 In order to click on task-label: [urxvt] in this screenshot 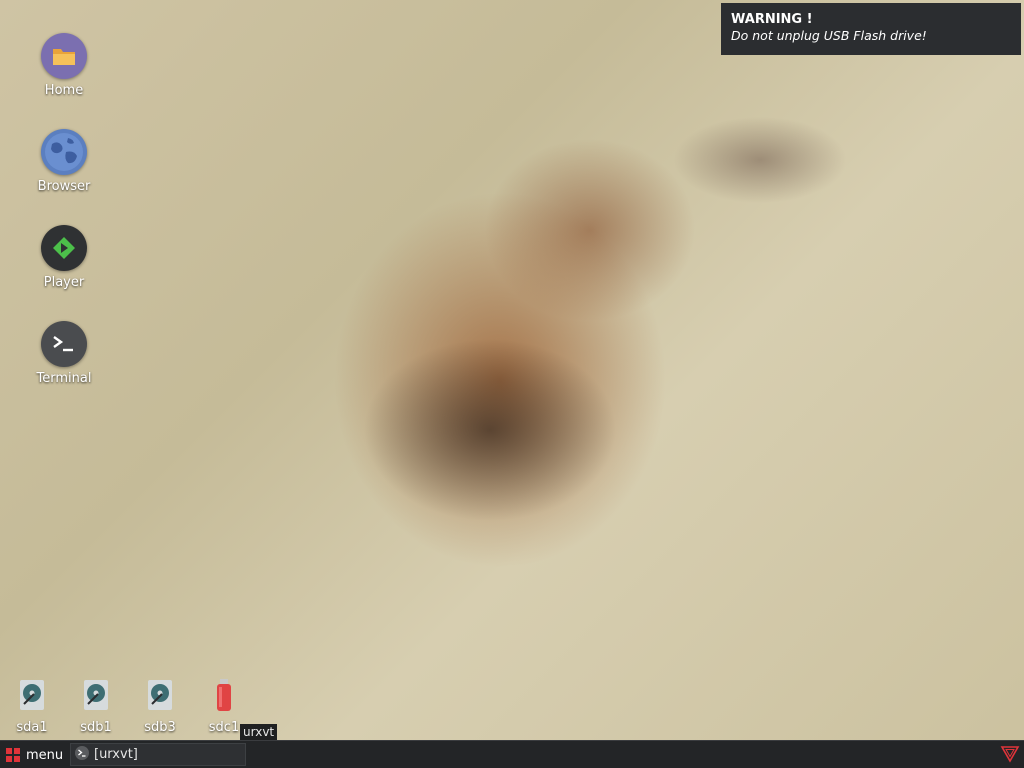, I will do `click(116, 754)`.